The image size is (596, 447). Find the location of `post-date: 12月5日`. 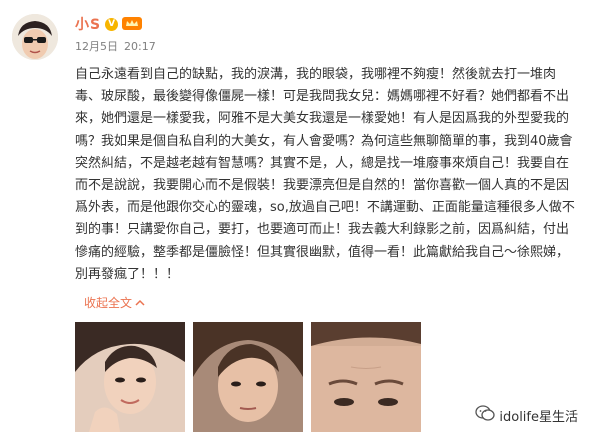

post-date: 12月5日 is located at coordinates (96, 46).